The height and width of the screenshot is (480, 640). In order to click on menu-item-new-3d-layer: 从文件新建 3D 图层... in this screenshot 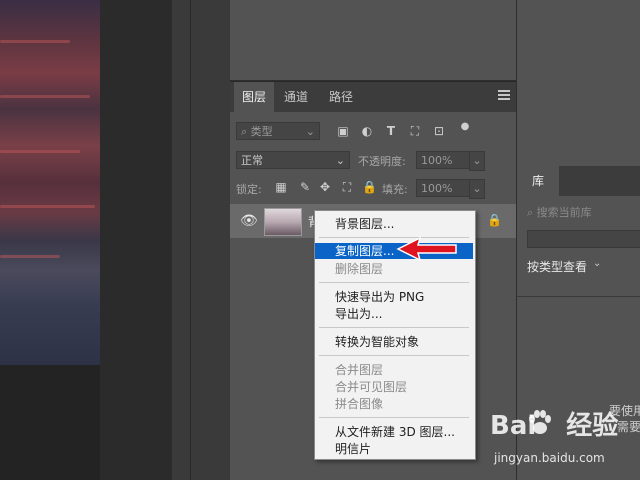, I will do `click(394, 432)`.